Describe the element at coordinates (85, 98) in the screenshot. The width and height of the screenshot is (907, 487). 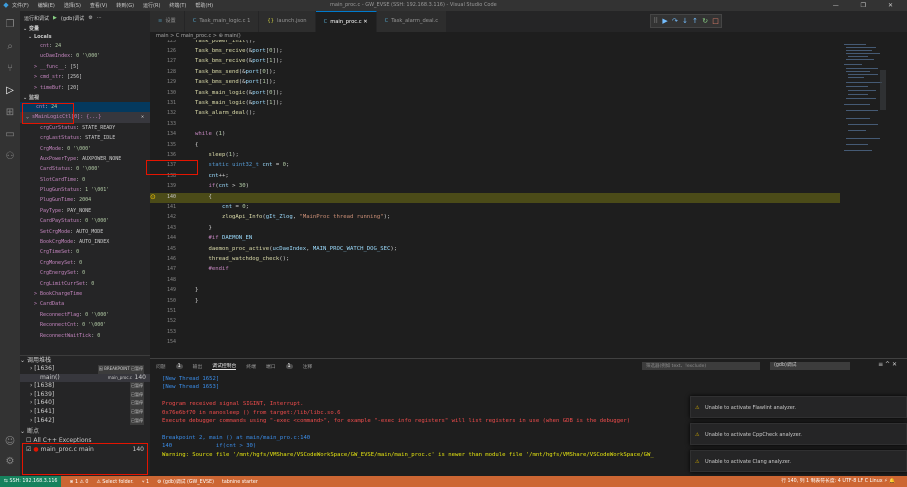
I see `watch-section: ⌄ 监视` at that location.